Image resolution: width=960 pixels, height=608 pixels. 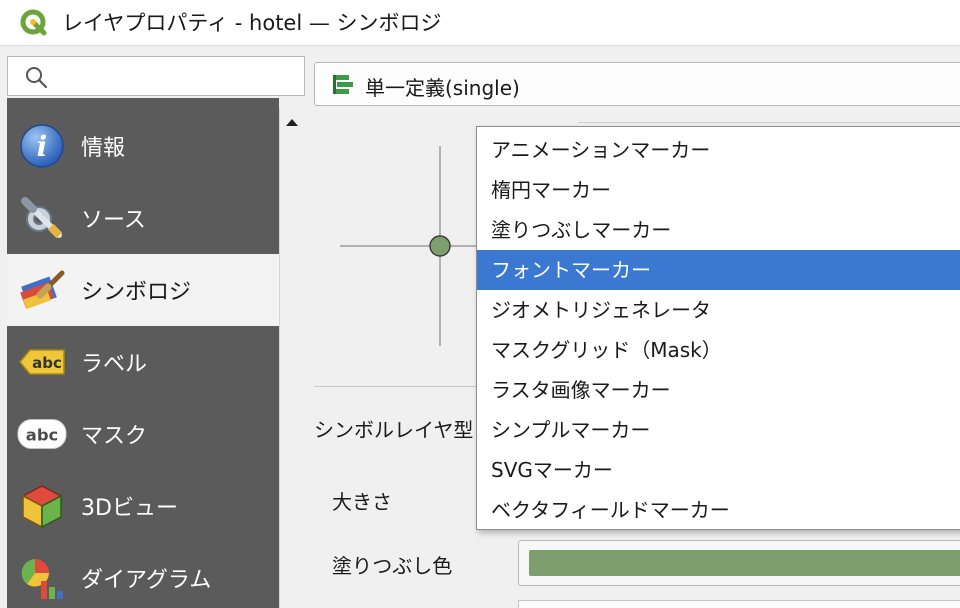 What do you see at coordinates (362, 502) in the screenshot?
I see `size-label: 大きさ` at bounding box center [362, 502].